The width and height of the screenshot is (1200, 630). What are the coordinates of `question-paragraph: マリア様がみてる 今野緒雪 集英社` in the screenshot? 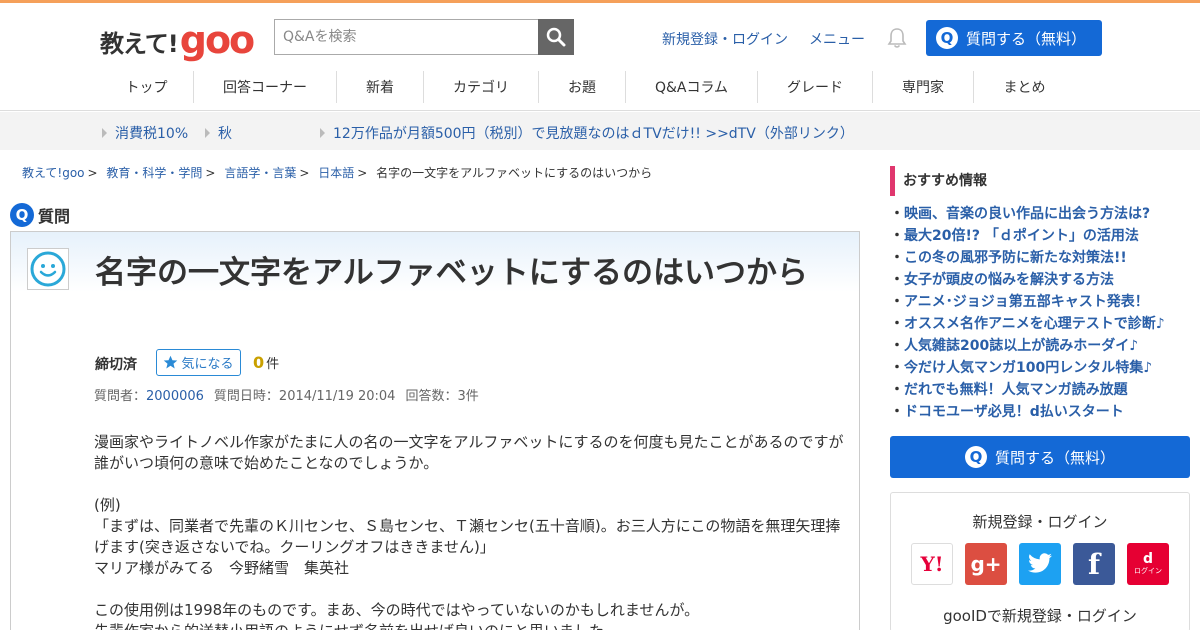 It's located at (222, 568).